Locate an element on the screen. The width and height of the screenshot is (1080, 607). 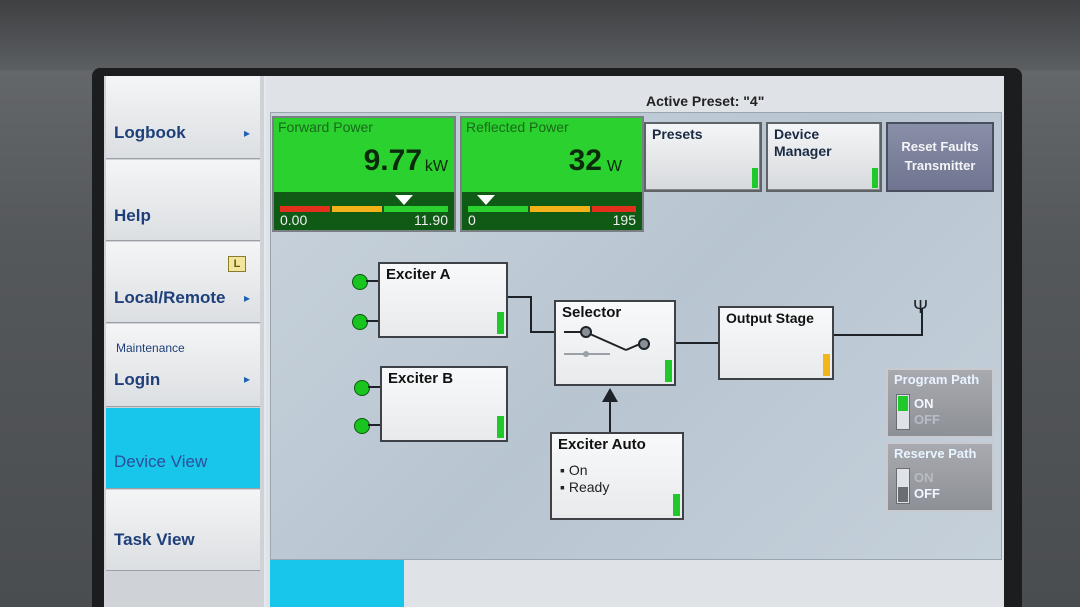
bottom-tab-highlight is located at coordinates (337, 583).